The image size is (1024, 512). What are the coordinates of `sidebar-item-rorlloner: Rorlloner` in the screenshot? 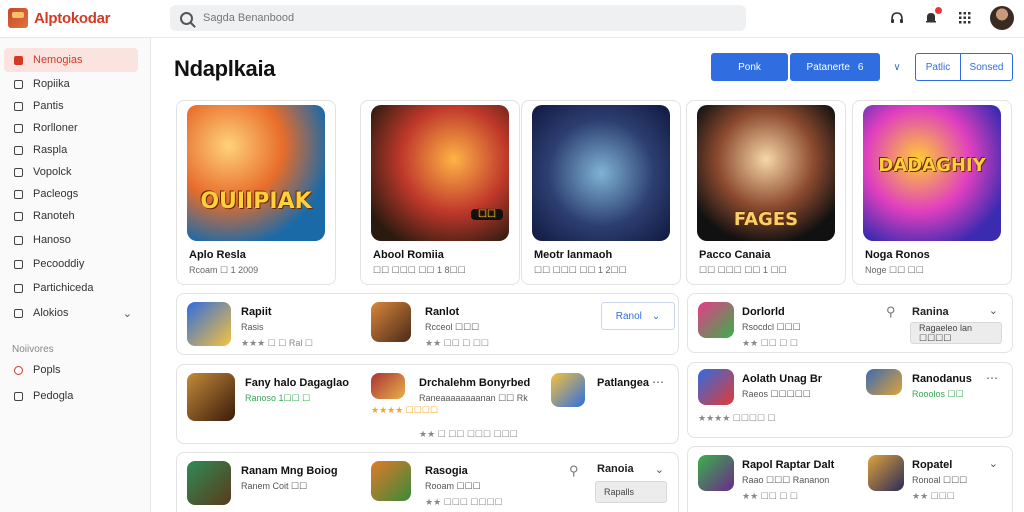 It's located at (71, 128).